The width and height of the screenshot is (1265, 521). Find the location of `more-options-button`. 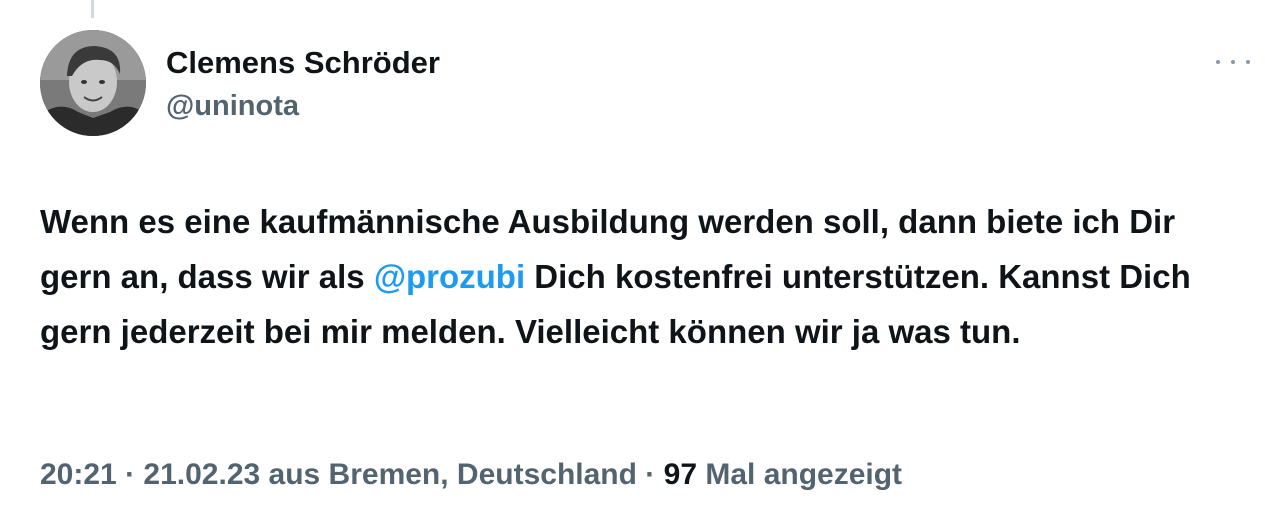

more-options-button is located at coordinates (1233, 62).